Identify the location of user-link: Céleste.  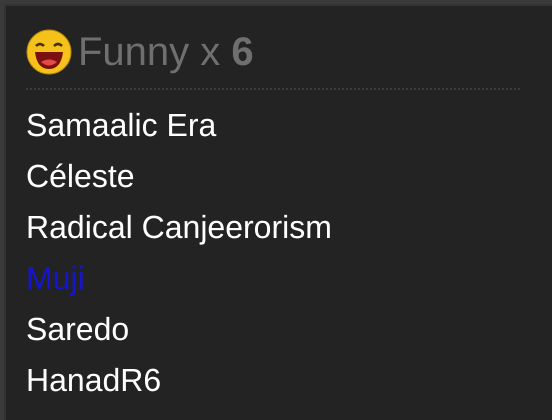
(80, 176).